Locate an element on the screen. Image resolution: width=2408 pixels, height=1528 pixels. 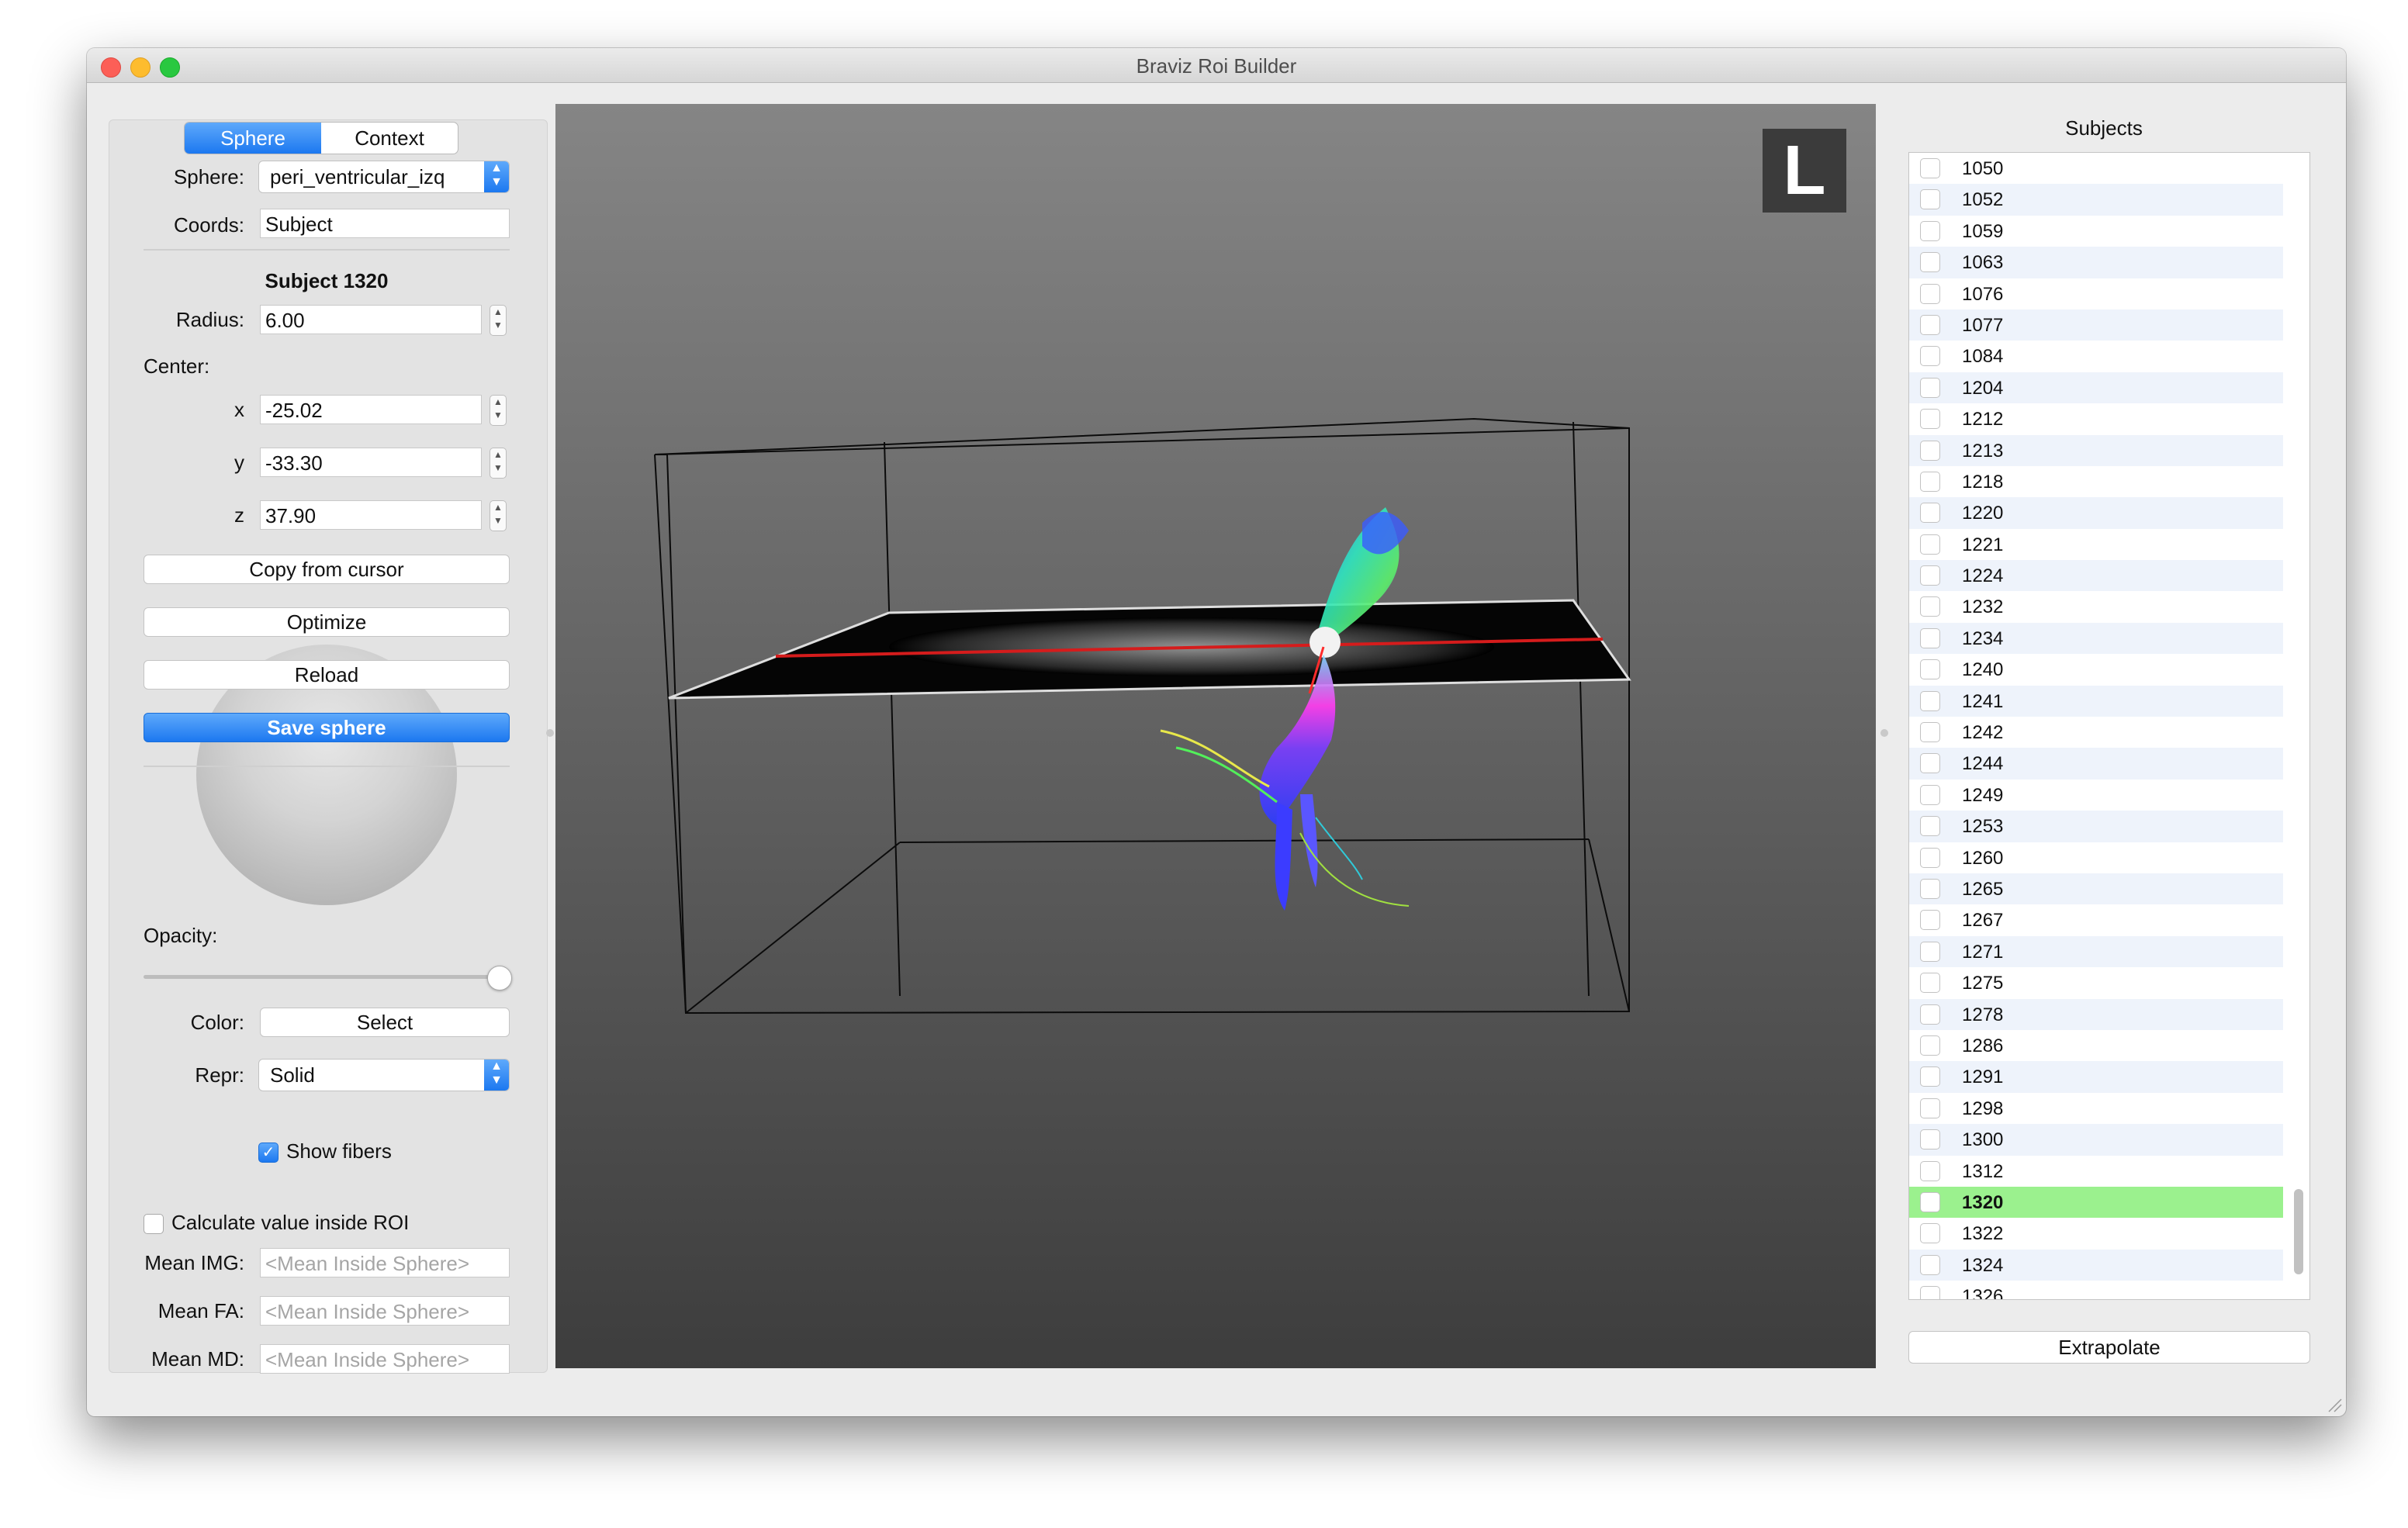
list-item: 1312 is located at coordinates (2096, 1171).